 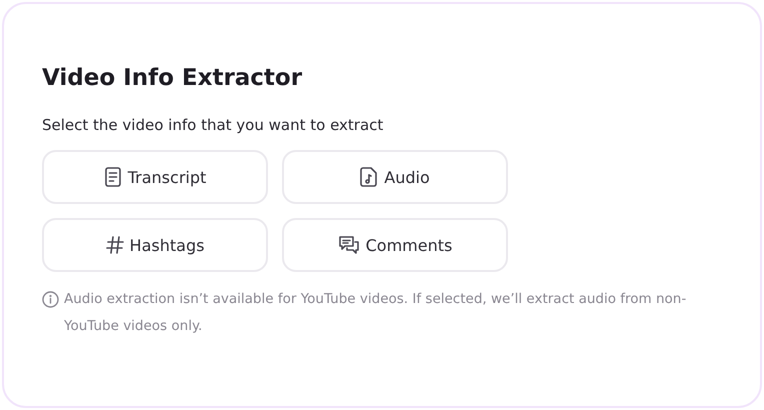 What do you see at coordinates (369, 177) in the screenshot?
I see `music-file-icon` at bounding box center [369, 177].